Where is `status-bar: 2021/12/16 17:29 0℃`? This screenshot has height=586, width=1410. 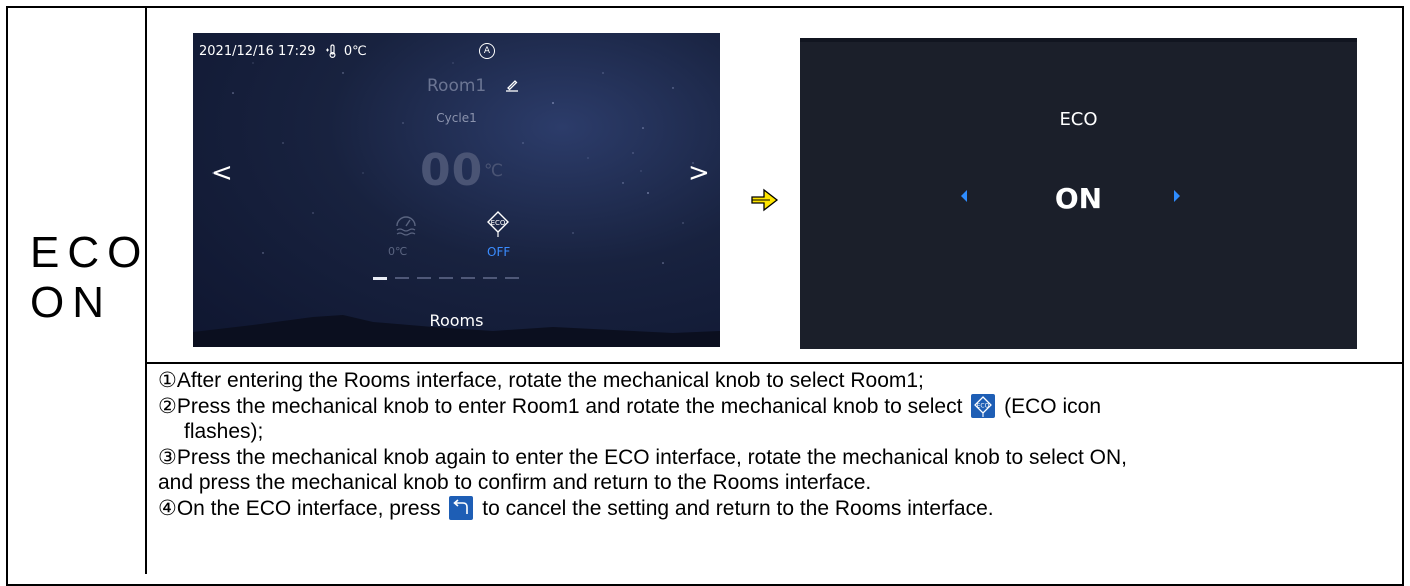 status-bar: 2021/12/16 17:29 0℃ is located at coordinates (285, 51).